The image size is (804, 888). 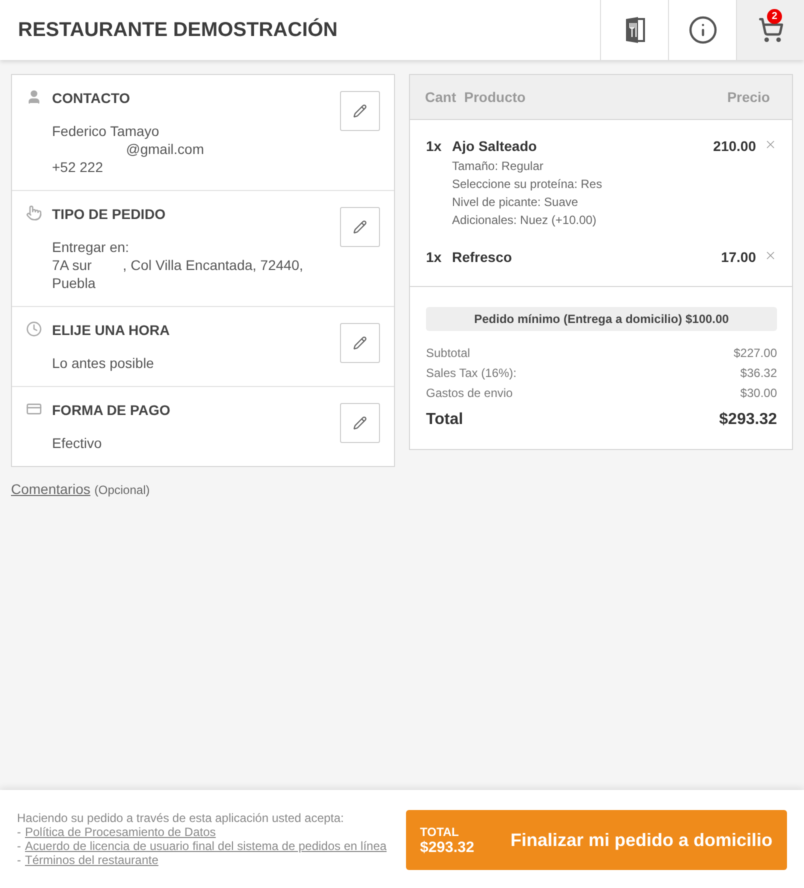 I want to click on section-title: FORMA DE PAGO, so click(x=112, y=410).